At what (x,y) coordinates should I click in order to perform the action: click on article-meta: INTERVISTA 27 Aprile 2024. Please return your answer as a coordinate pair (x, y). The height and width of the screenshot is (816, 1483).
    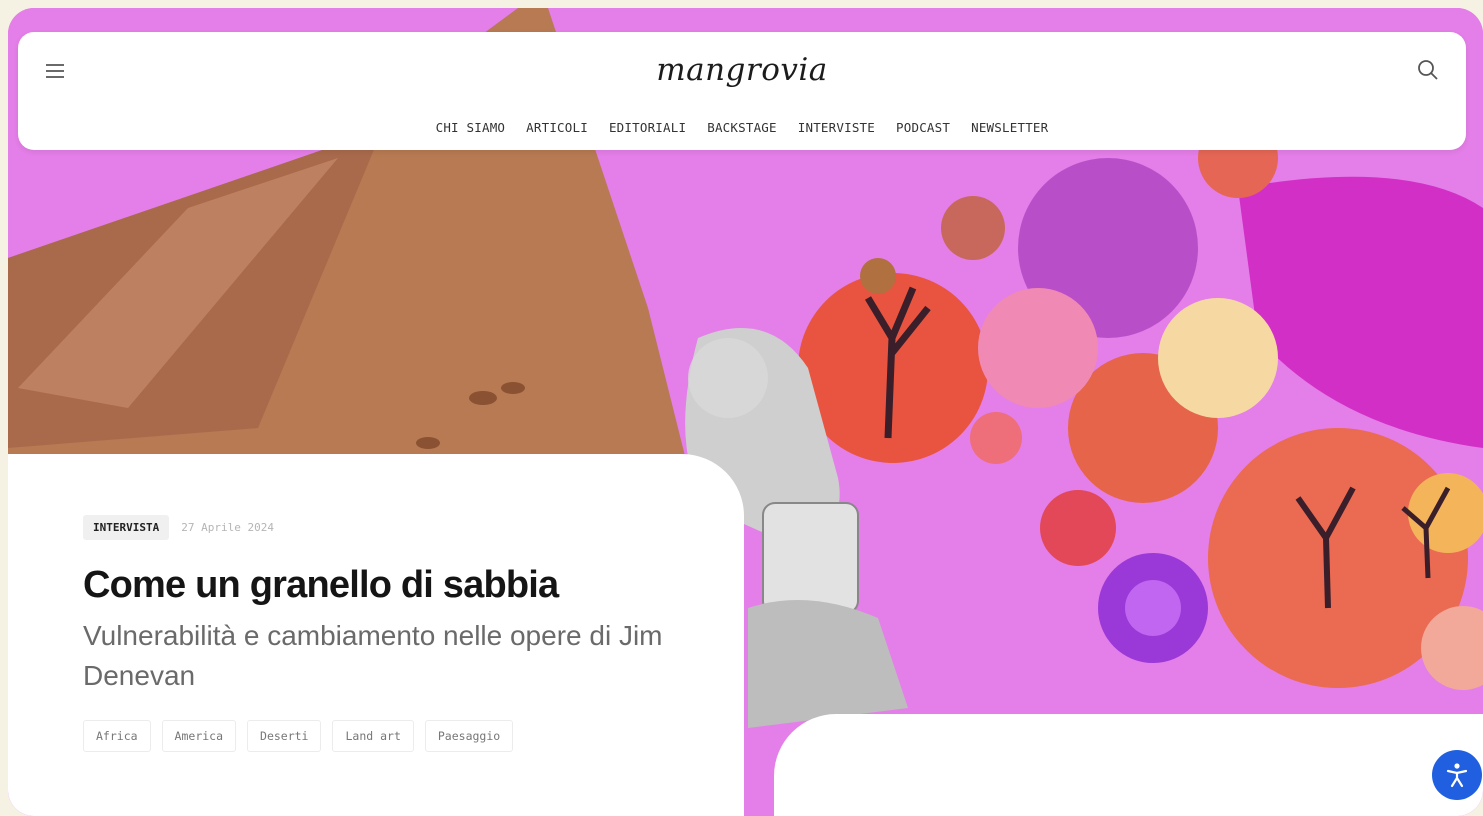
    Looking at the image, I should click on (178, 527).